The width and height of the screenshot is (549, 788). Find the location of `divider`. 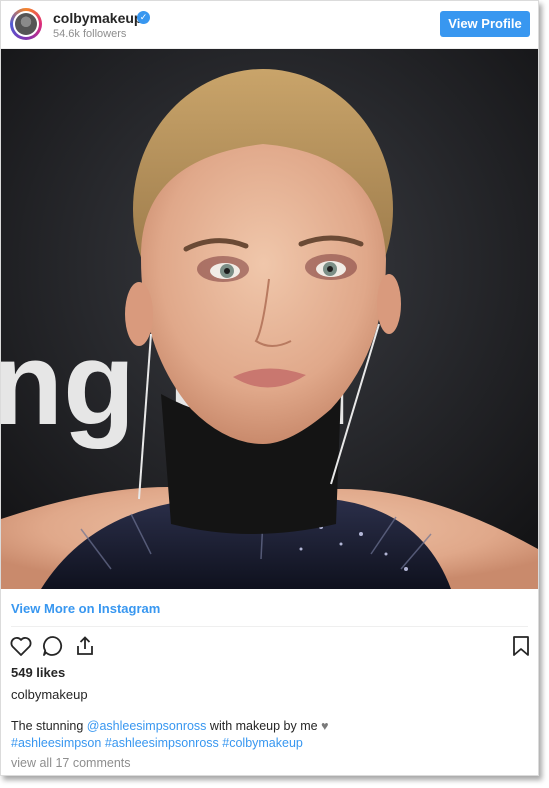

divider is located at coordinates (269, 626).